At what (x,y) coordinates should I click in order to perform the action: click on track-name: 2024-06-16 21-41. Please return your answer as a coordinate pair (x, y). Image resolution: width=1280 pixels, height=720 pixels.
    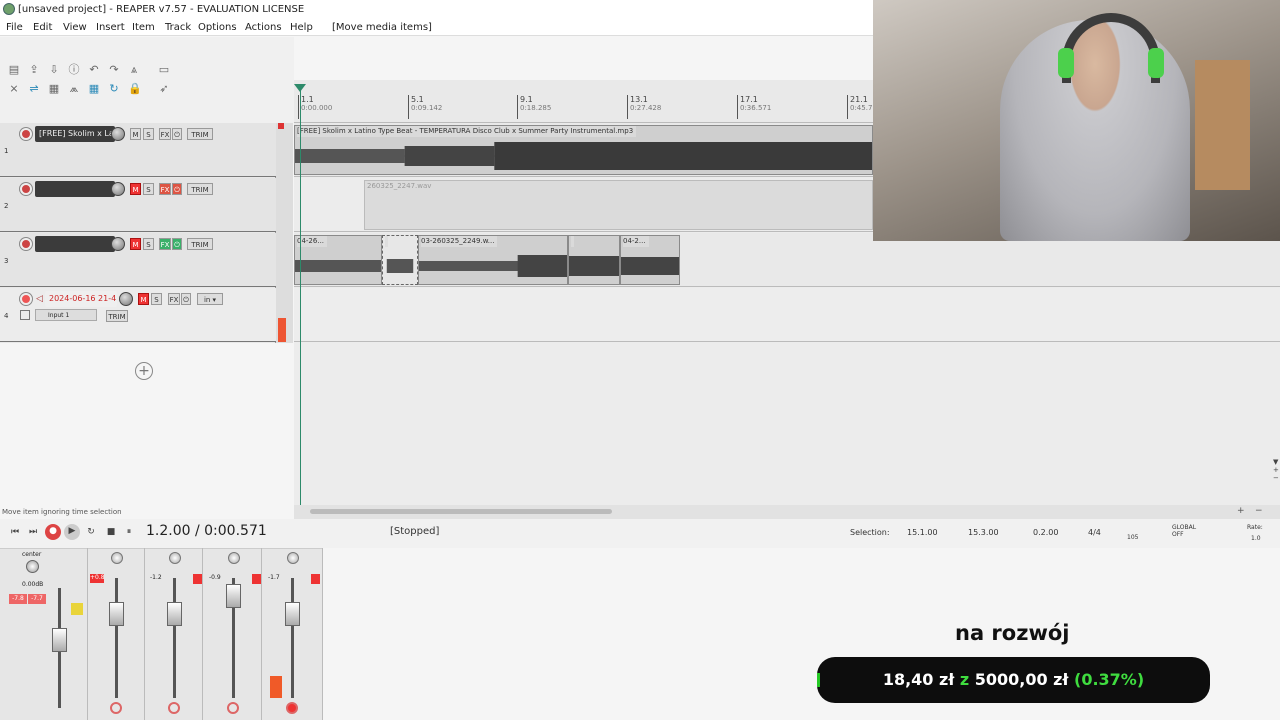
    Looking at the image, I should click on (81, 299).